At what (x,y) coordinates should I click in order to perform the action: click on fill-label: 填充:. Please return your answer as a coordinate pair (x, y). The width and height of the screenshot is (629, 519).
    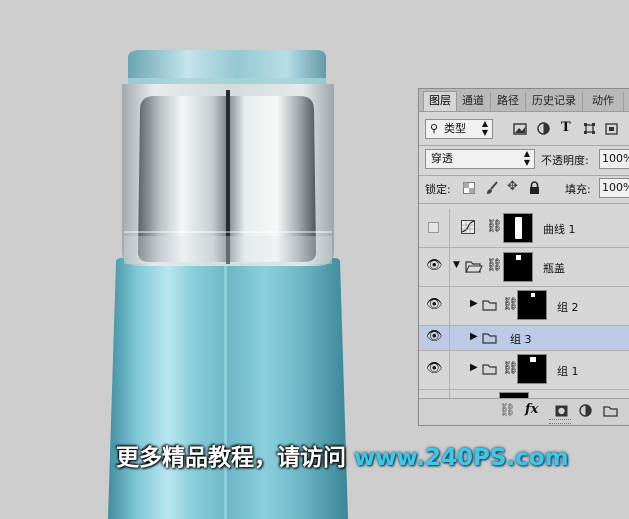
    Looking at the image, I should click on (578, 189).